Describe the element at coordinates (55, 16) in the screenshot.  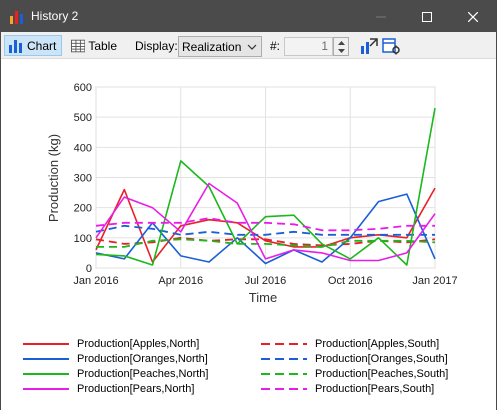
I see `window-title: History 2` at that location.